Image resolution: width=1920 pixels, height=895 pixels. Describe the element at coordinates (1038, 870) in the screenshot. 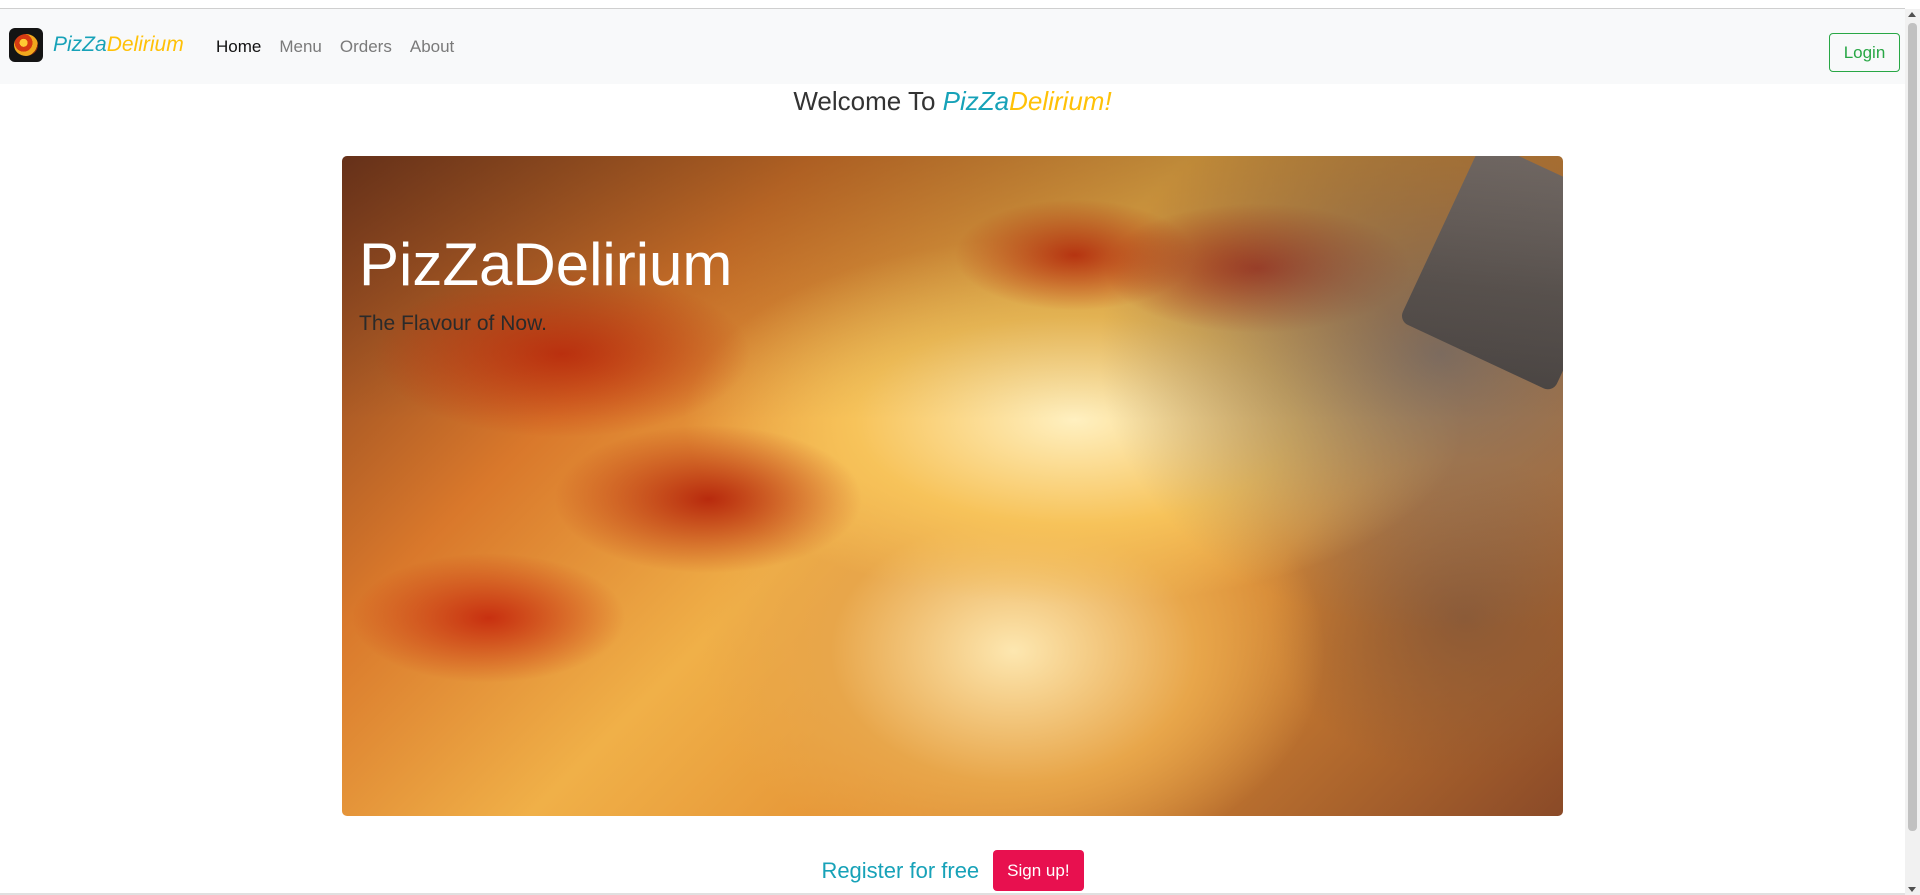

I see `signup-button: Sign up!` at that location.